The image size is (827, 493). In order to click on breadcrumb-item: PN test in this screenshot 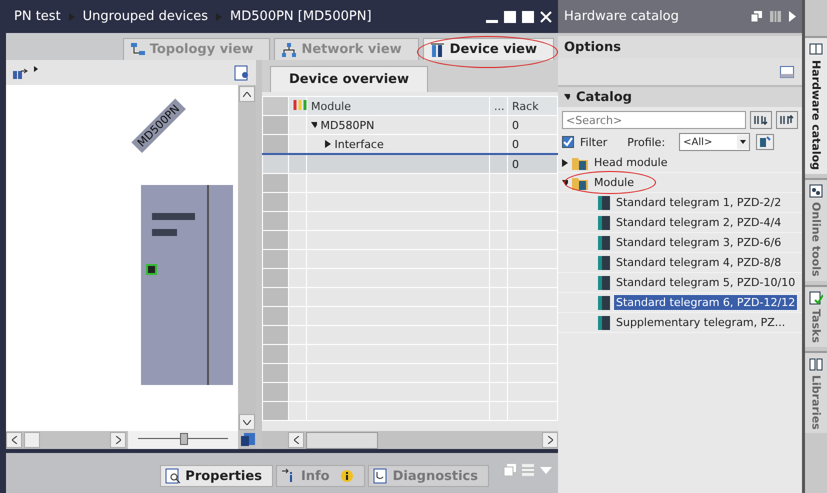, I will do `click(37, 16)`.